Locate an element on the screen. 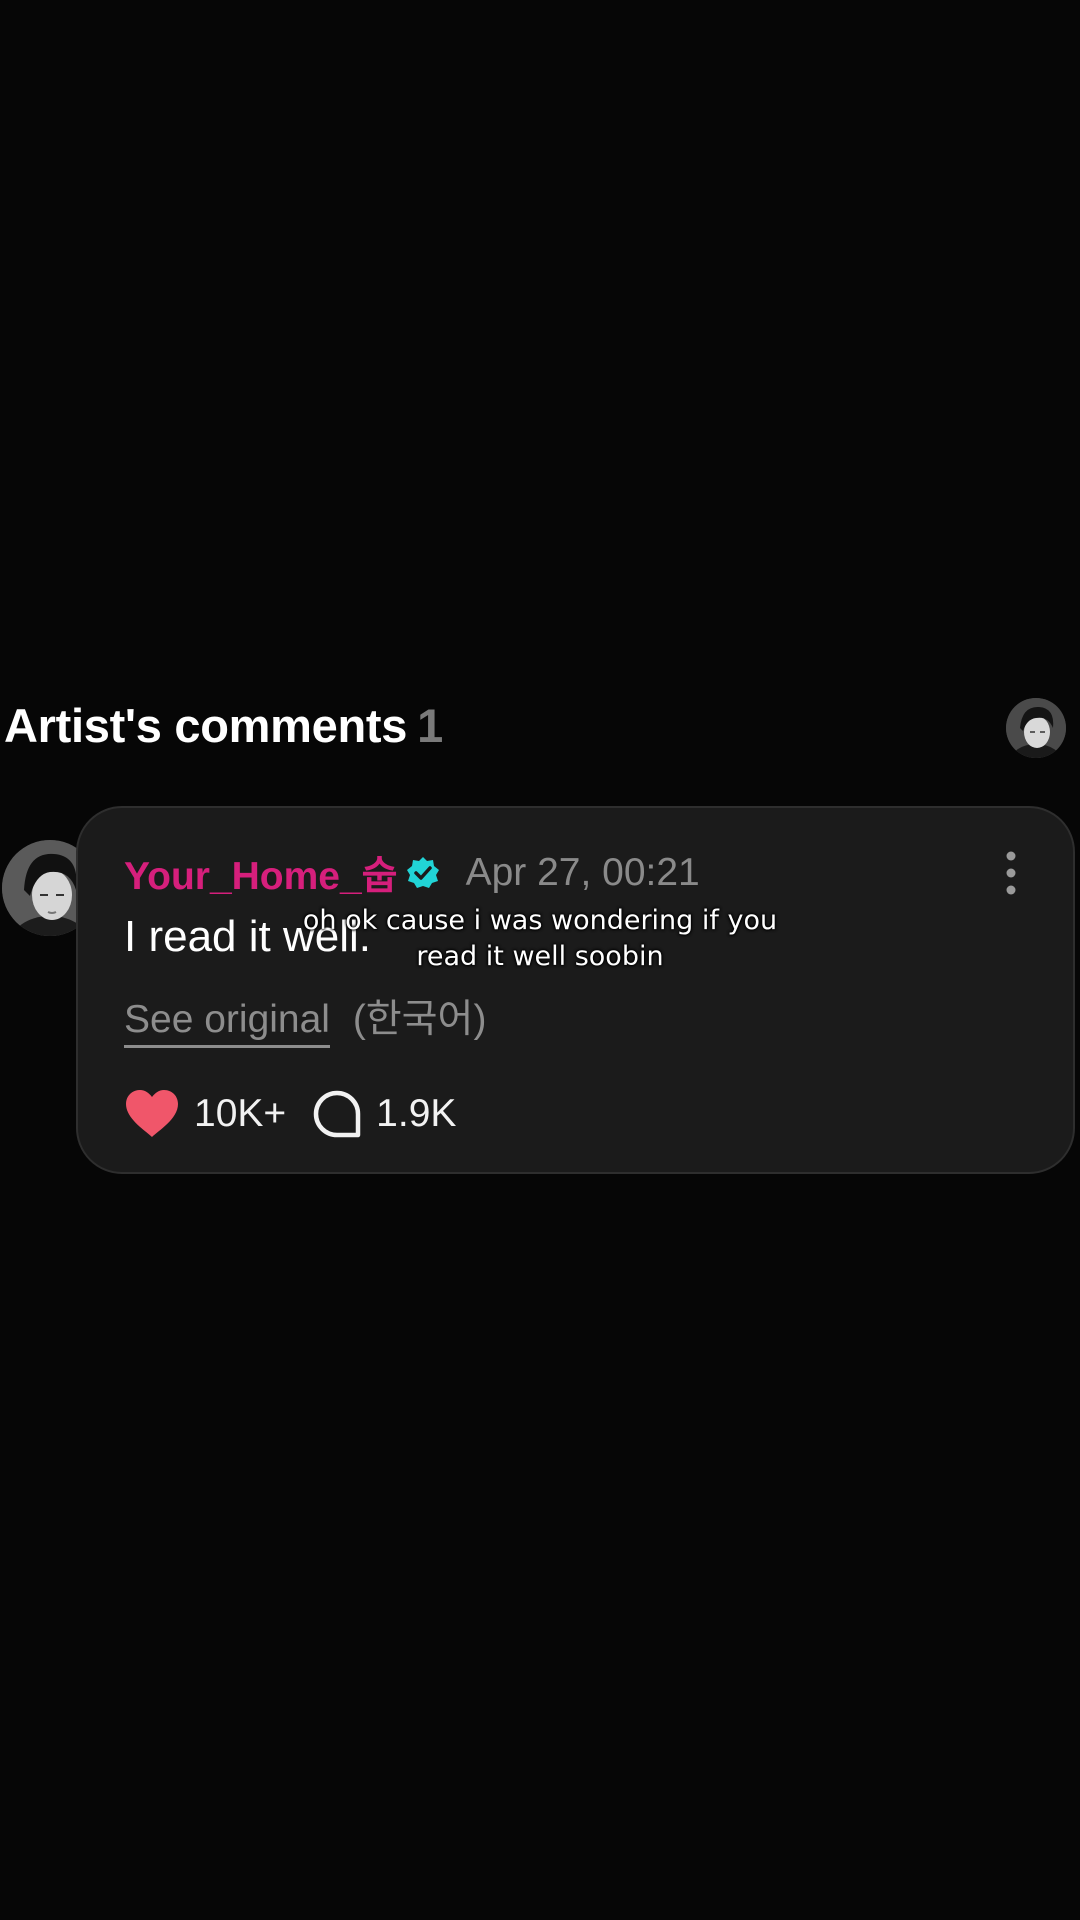 The image size is (1080, 1920). like-count: 10K+ is located at coordinates (240, 1113).